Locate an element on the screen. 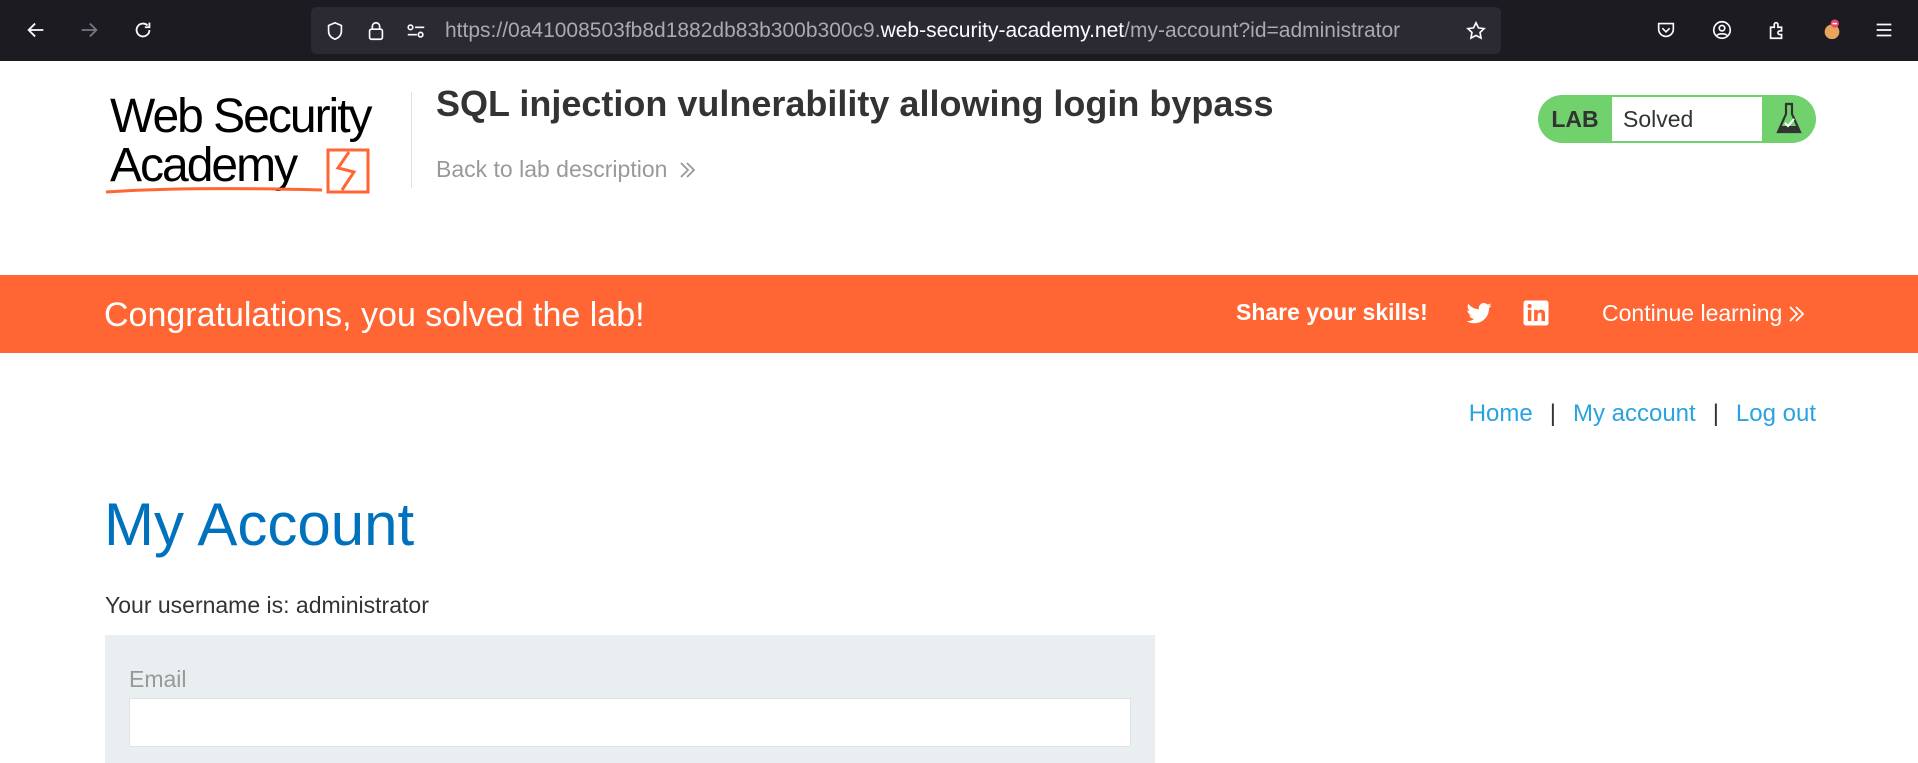 Image resolution: width=1918 pixels, height=763 pixels. lock-icon is located at coordinates (376, 31).